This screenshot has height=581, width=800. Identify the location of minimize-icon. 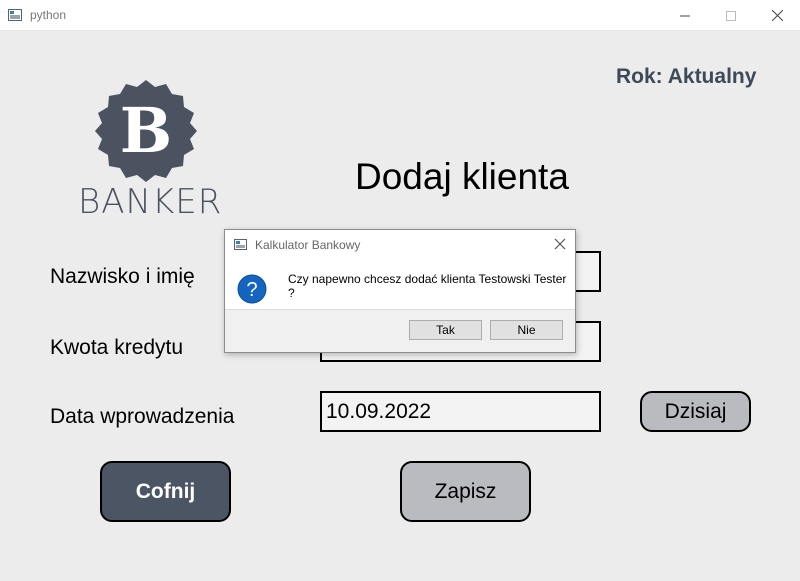
(685, 15).